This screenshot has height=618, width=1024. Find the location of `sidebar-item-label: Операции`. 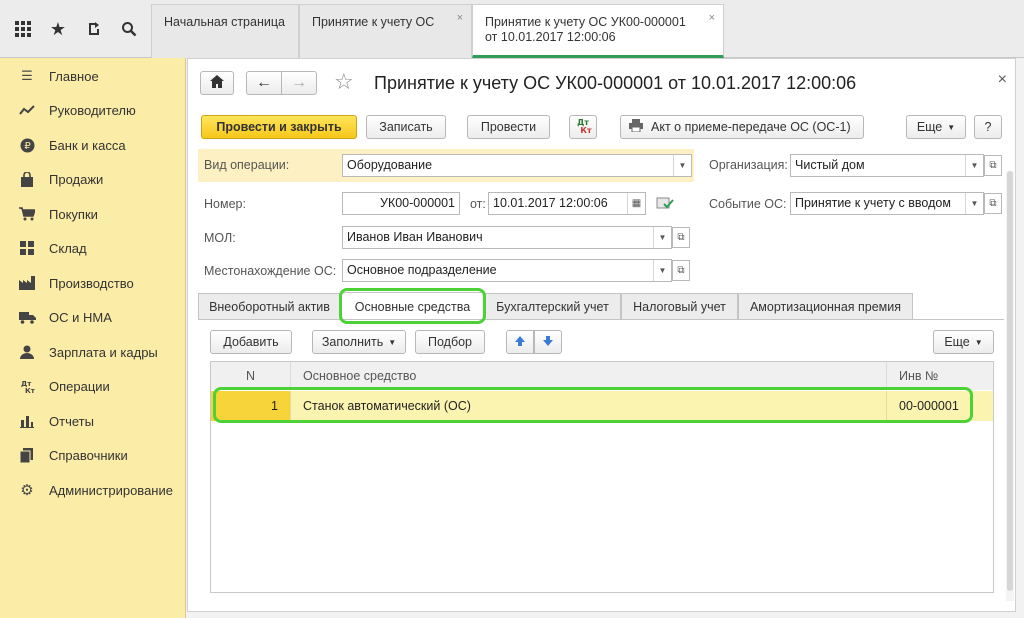

sidebar-item-label: Операции is located at coordinates (79, 386).